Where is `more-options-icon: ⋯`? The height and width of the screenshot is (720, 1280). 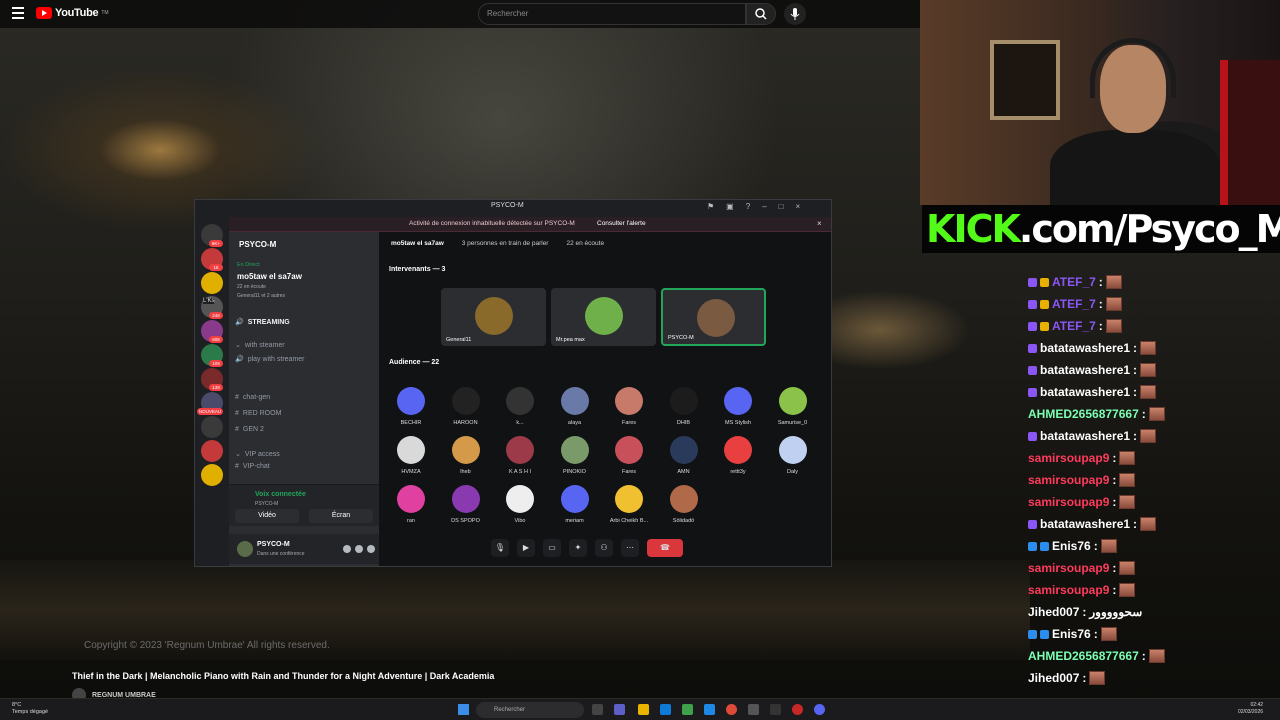 more-options-icon: ⋯ is located at coordinates (630, 548).